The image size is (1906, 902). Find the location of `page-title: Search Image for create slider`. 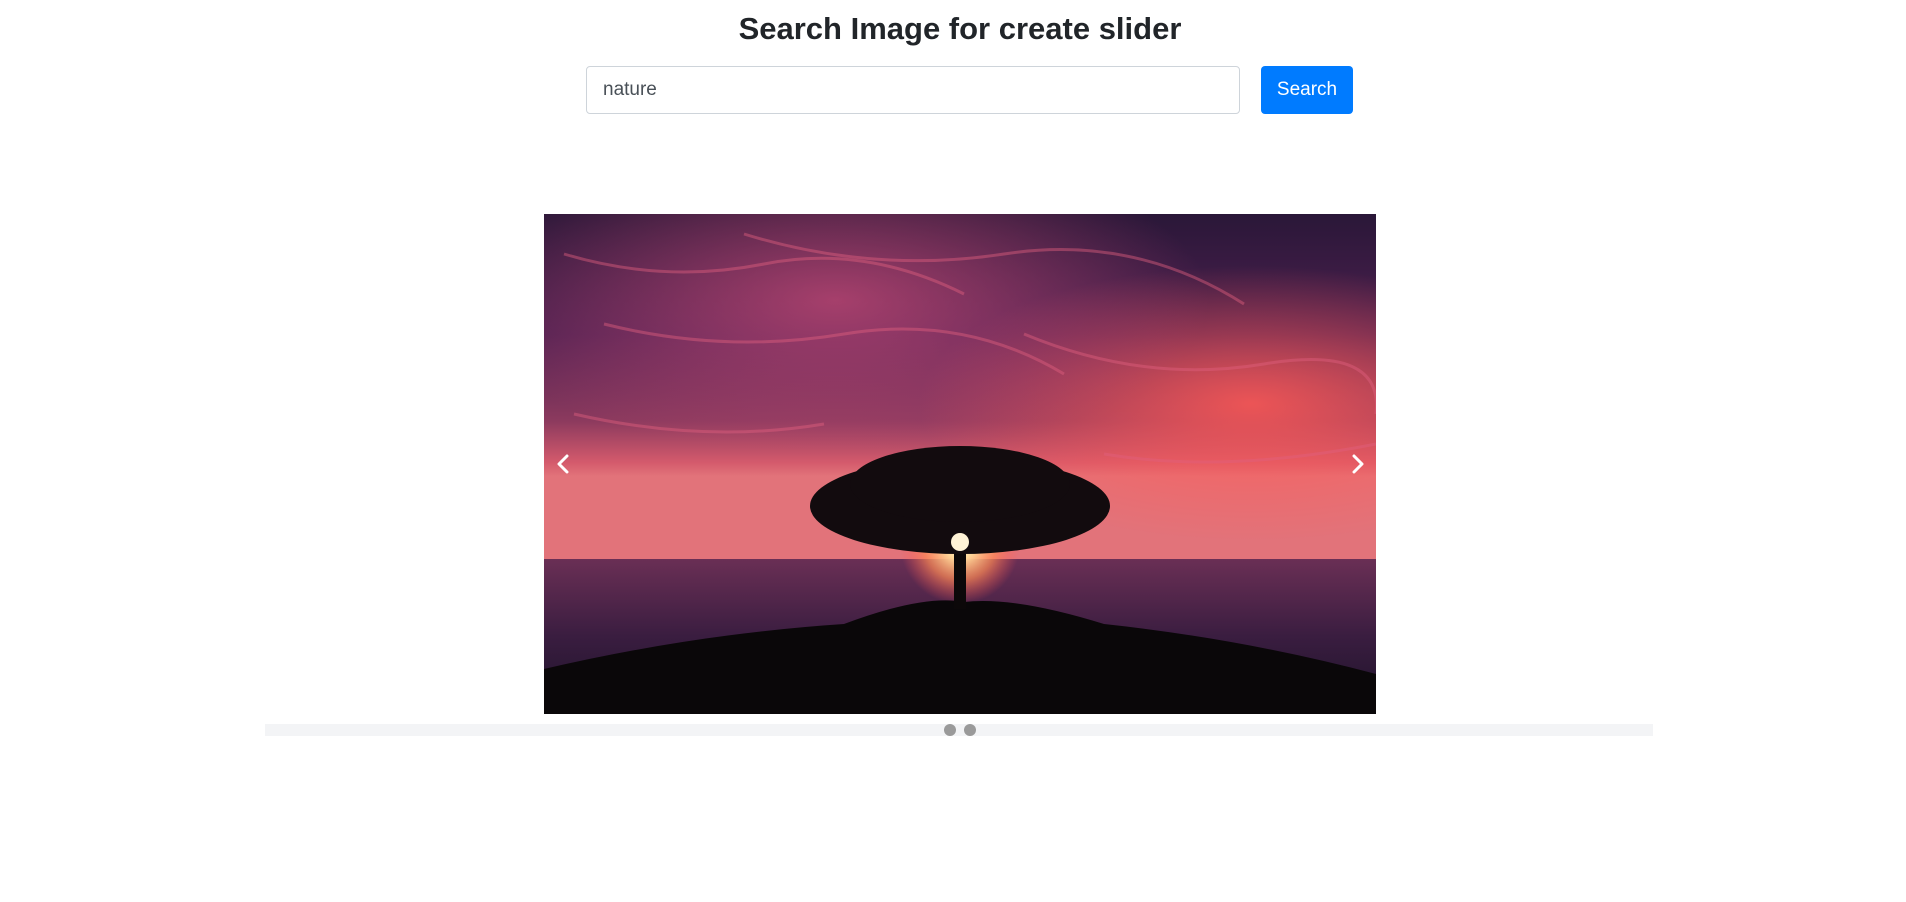

page-title: Search Image for create slider is located at coordinates (960, 28).